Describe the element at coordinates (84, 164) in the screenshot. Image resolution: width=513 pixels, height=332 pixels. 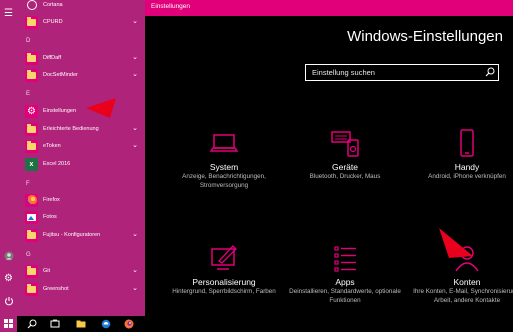
I see `app-item-excel-2016: x Excel 2016` at that location.